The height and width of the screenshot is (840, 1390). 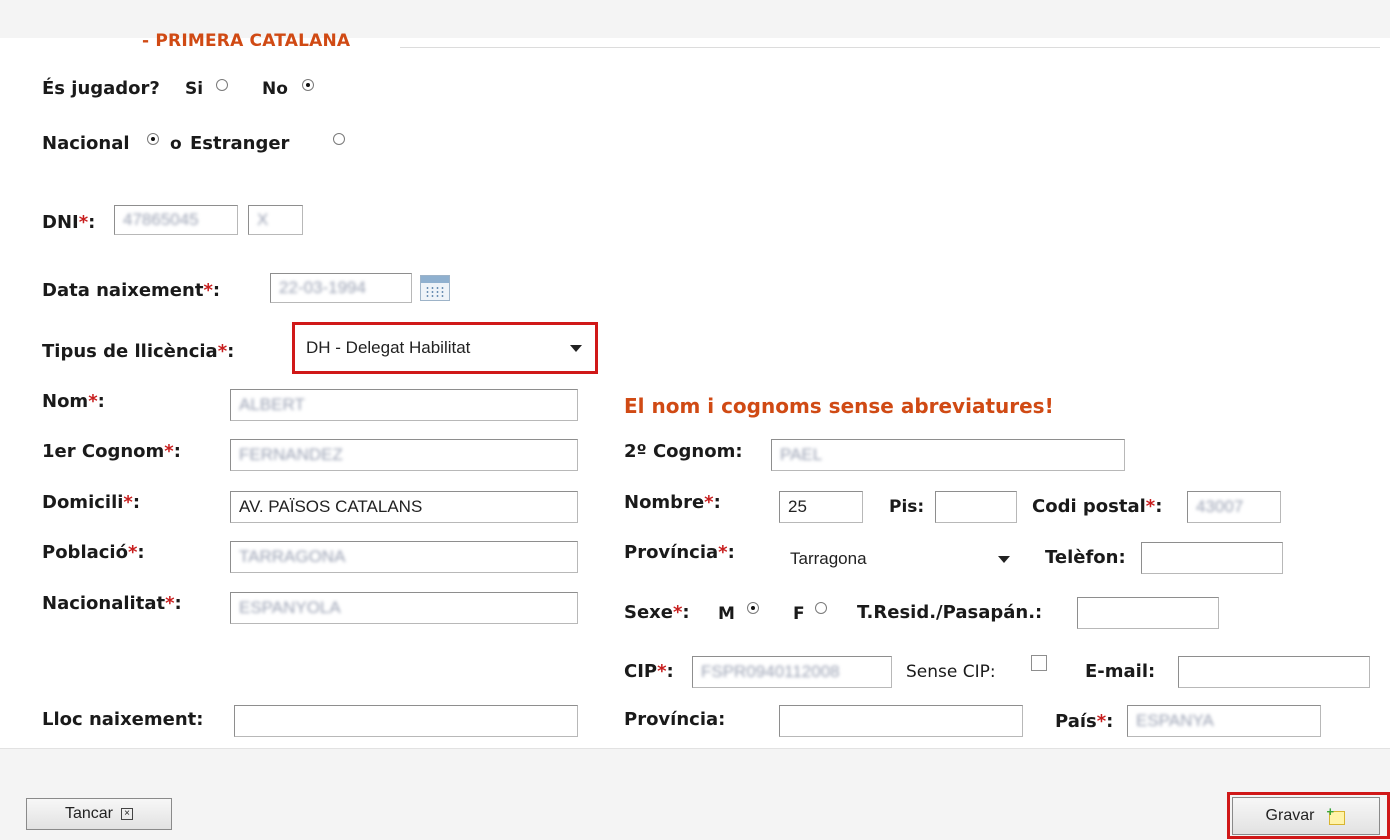 What do you see at coordinates (948, 455) in the screenshot?
I see `cognom2-input: PAEL` at bounding box center [948, 455].